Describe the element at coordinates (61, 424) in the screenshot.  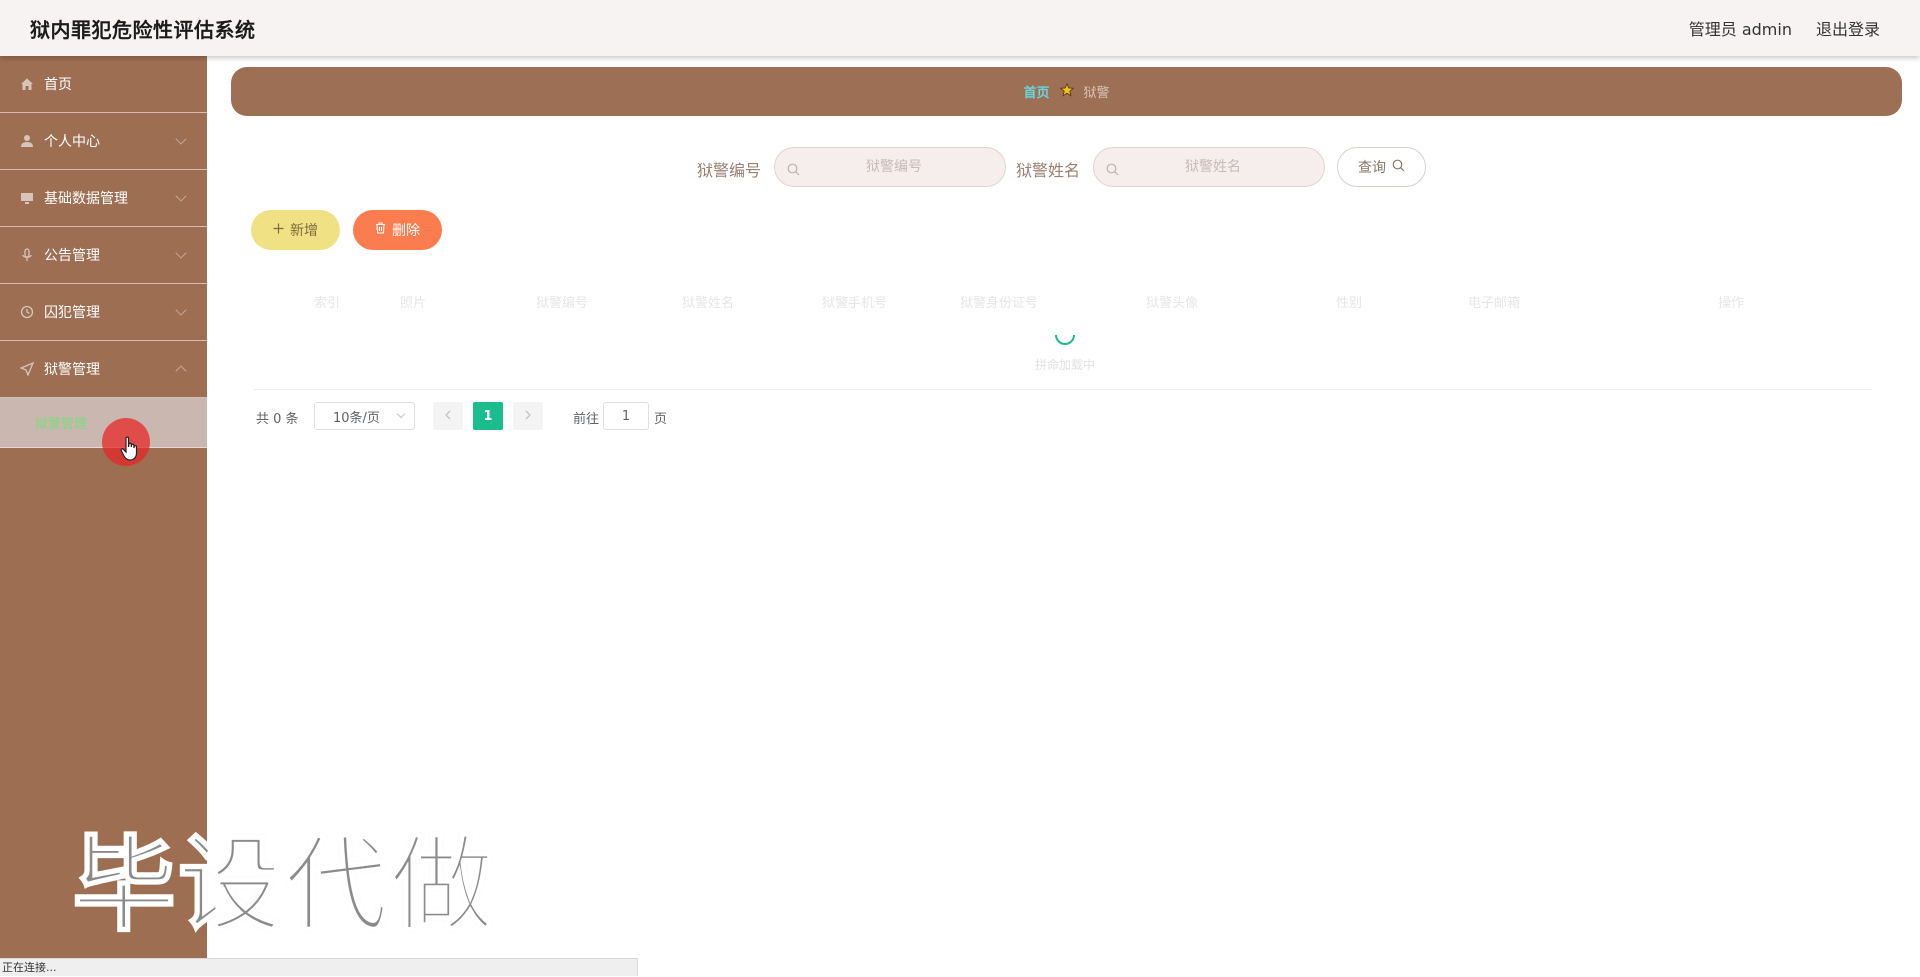
I see `submenu-label: 狱警管理` at that location.